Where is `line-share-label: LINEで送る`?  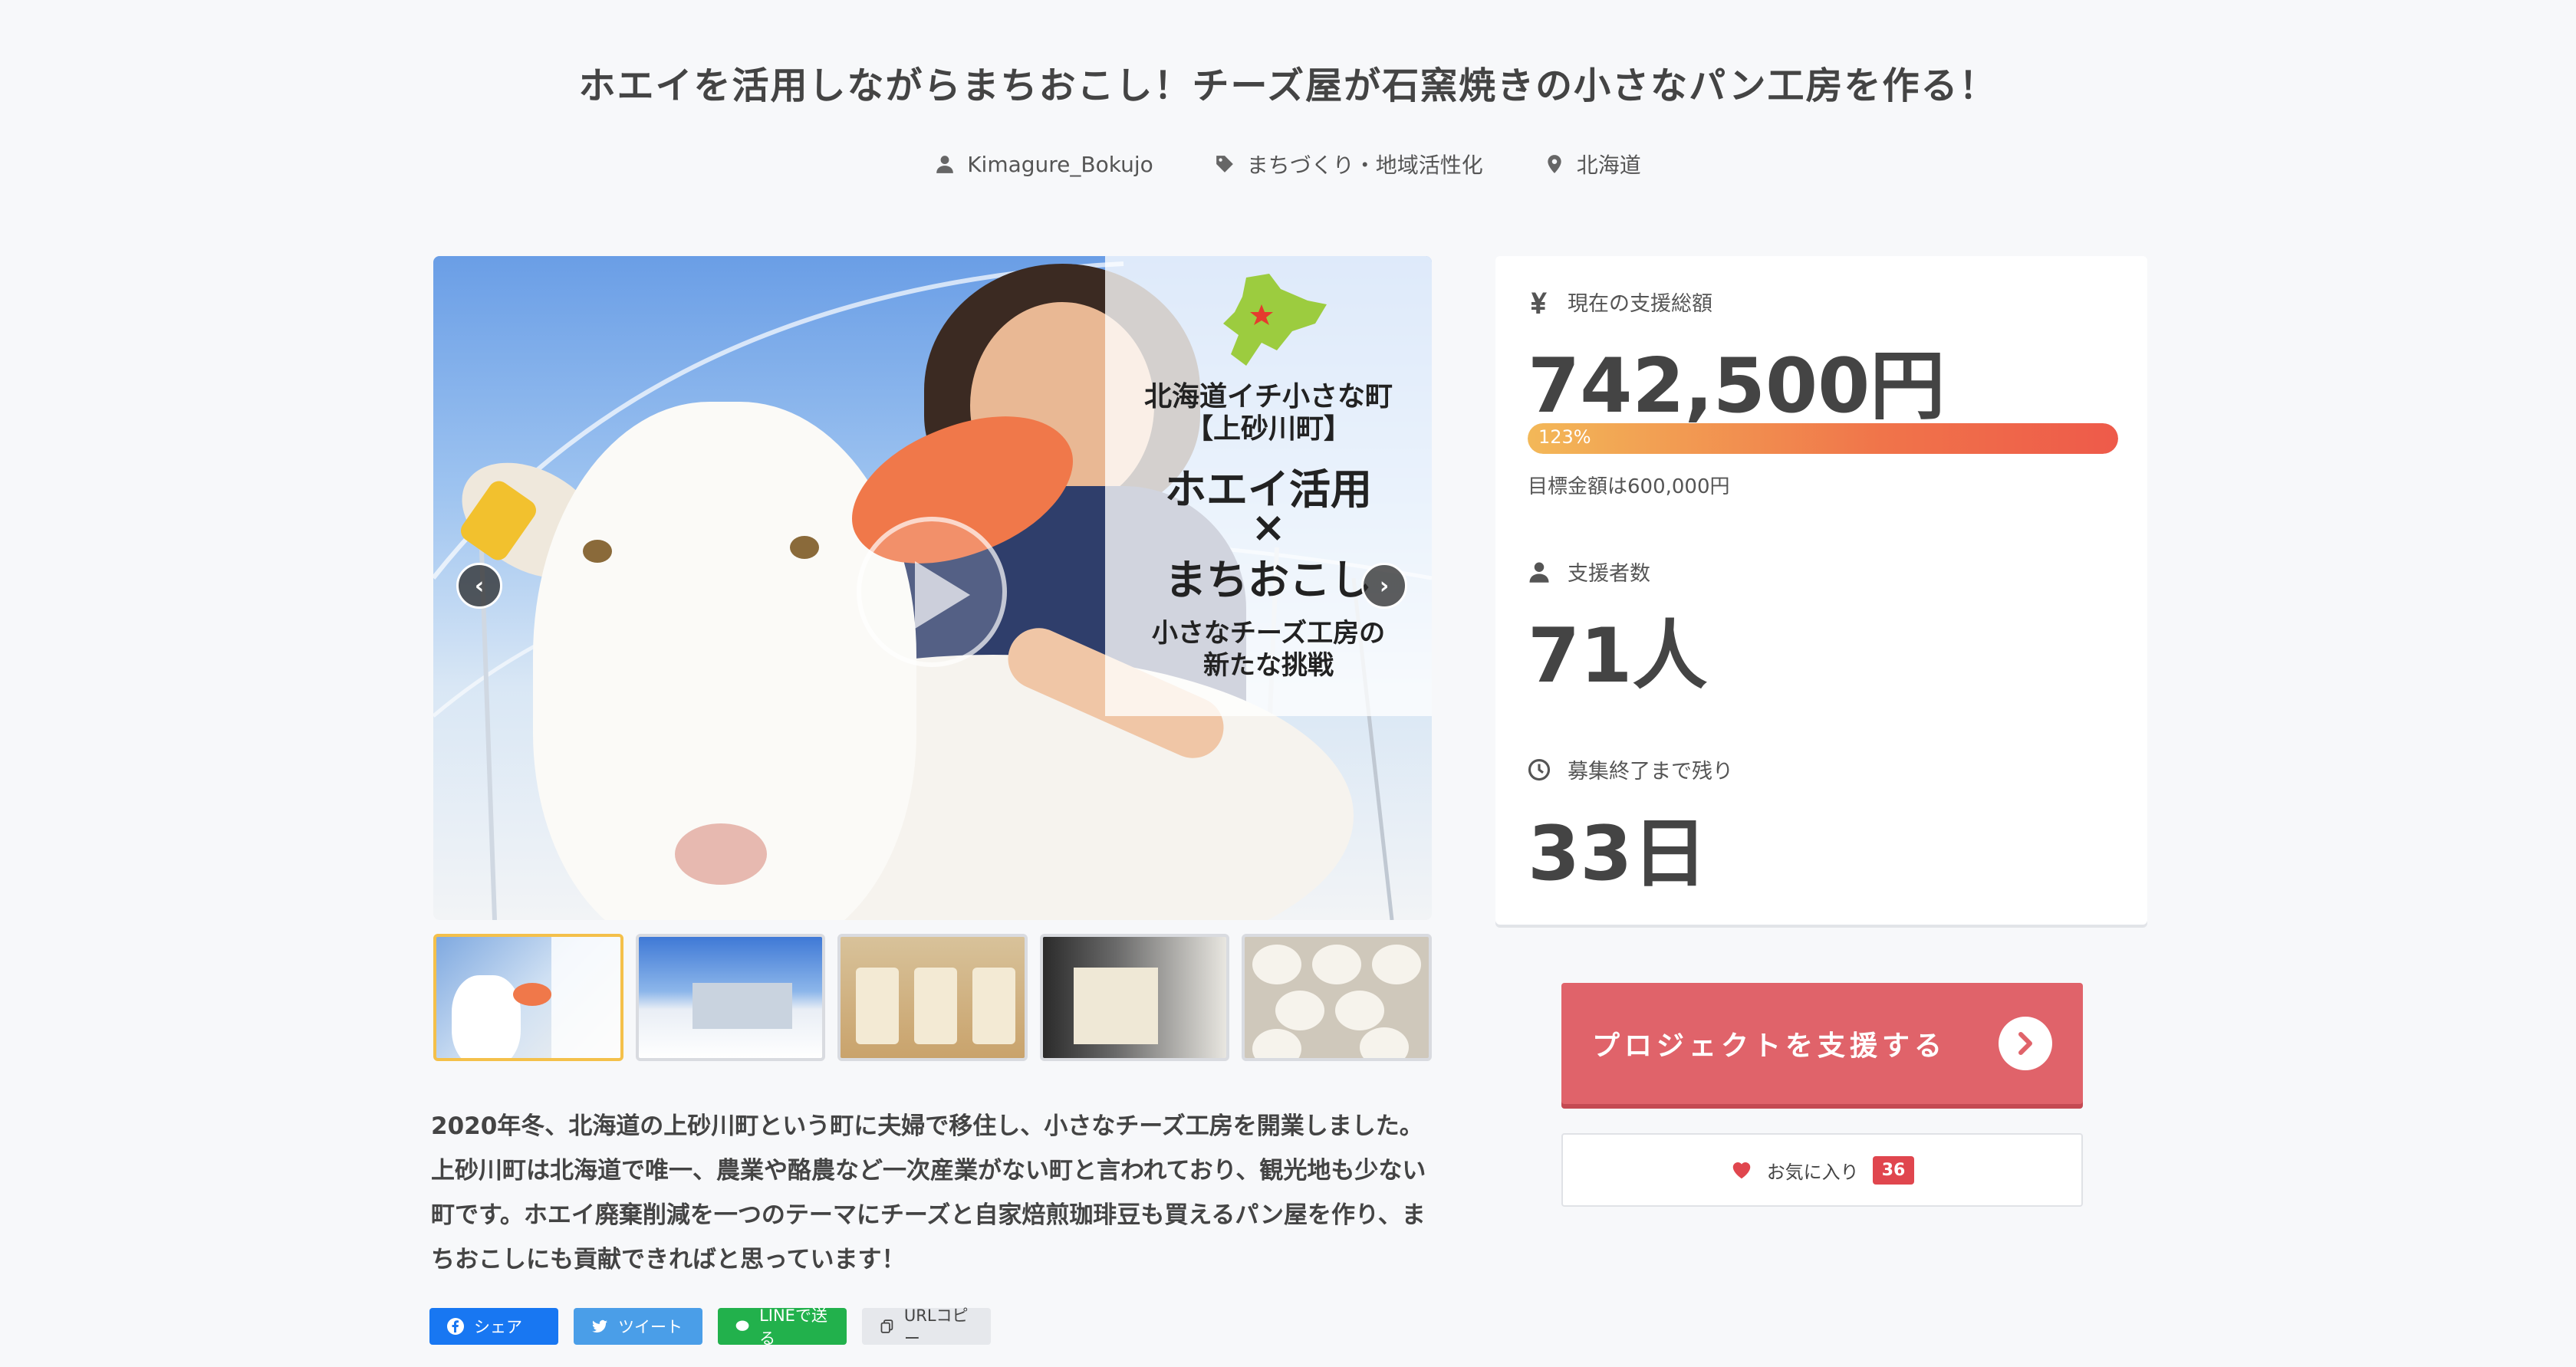
line-share-label: LINEで送る is located at coordinates (793, 1327).